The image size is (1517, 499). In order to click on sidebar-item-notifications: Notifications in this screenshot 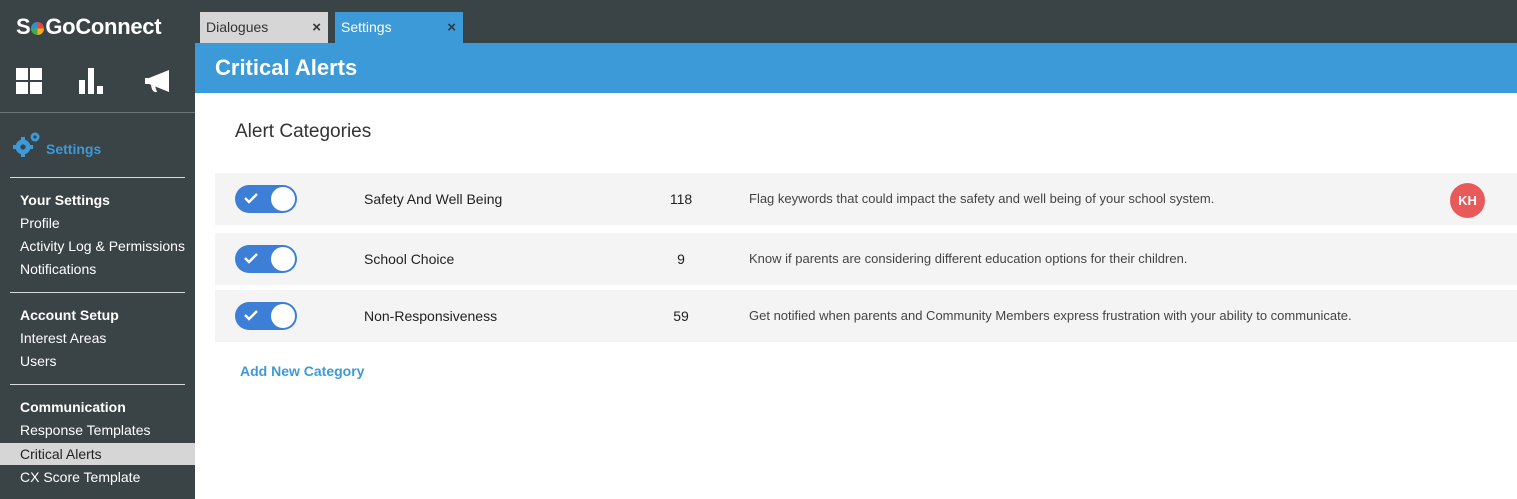, I will do `click(97, 269)`.